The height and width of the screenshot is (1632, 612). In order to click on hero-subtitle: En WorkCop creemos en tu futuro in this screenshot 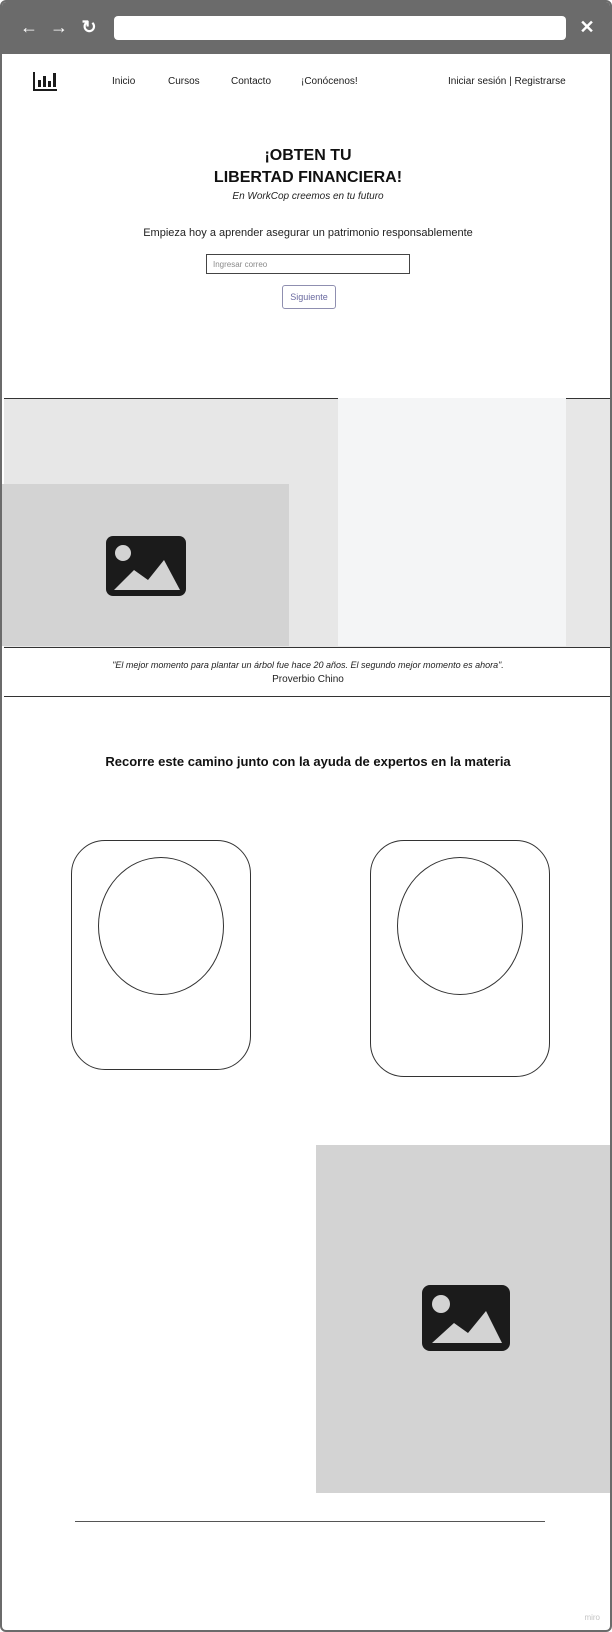, I will do `click(308, 196)`.